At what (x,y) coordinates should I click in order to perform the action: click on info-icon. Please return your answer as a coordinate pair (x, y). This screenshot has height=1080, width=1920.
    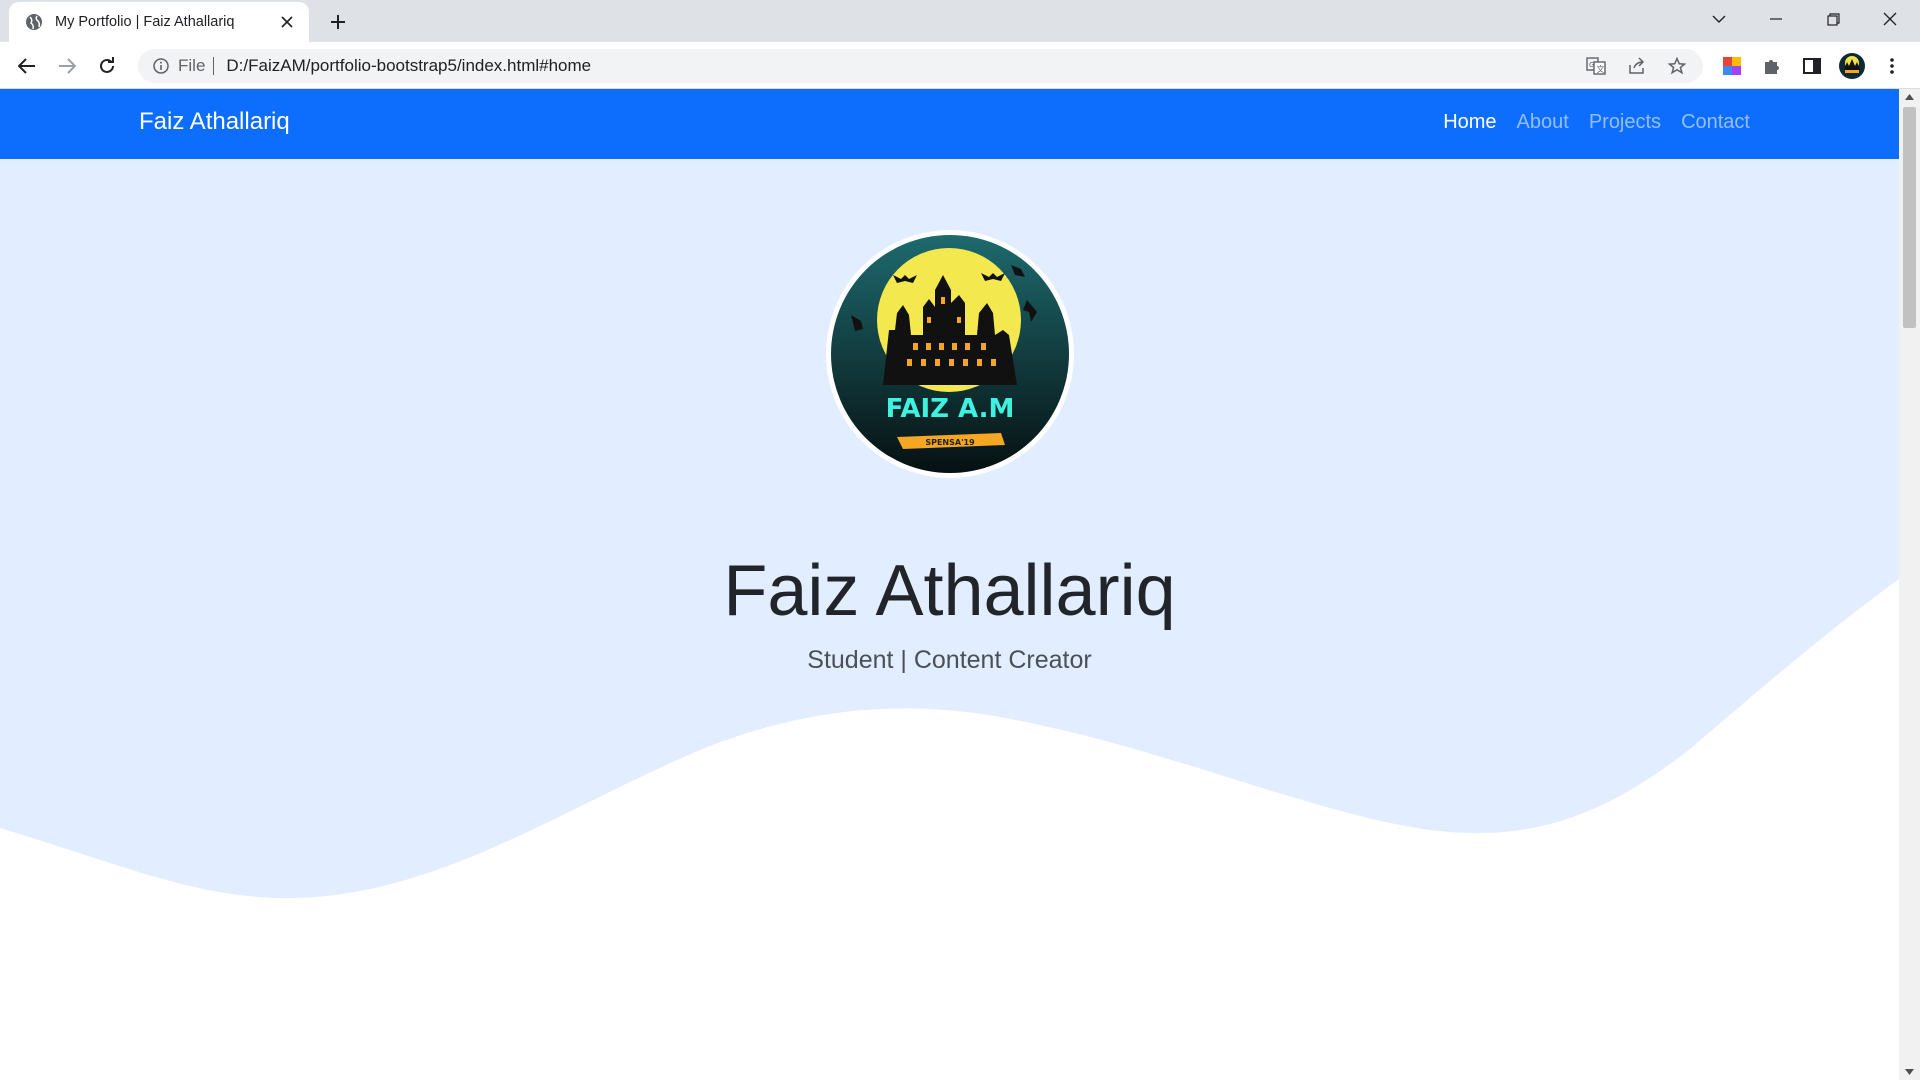
    Looking at the image, I should click on (161, 66).